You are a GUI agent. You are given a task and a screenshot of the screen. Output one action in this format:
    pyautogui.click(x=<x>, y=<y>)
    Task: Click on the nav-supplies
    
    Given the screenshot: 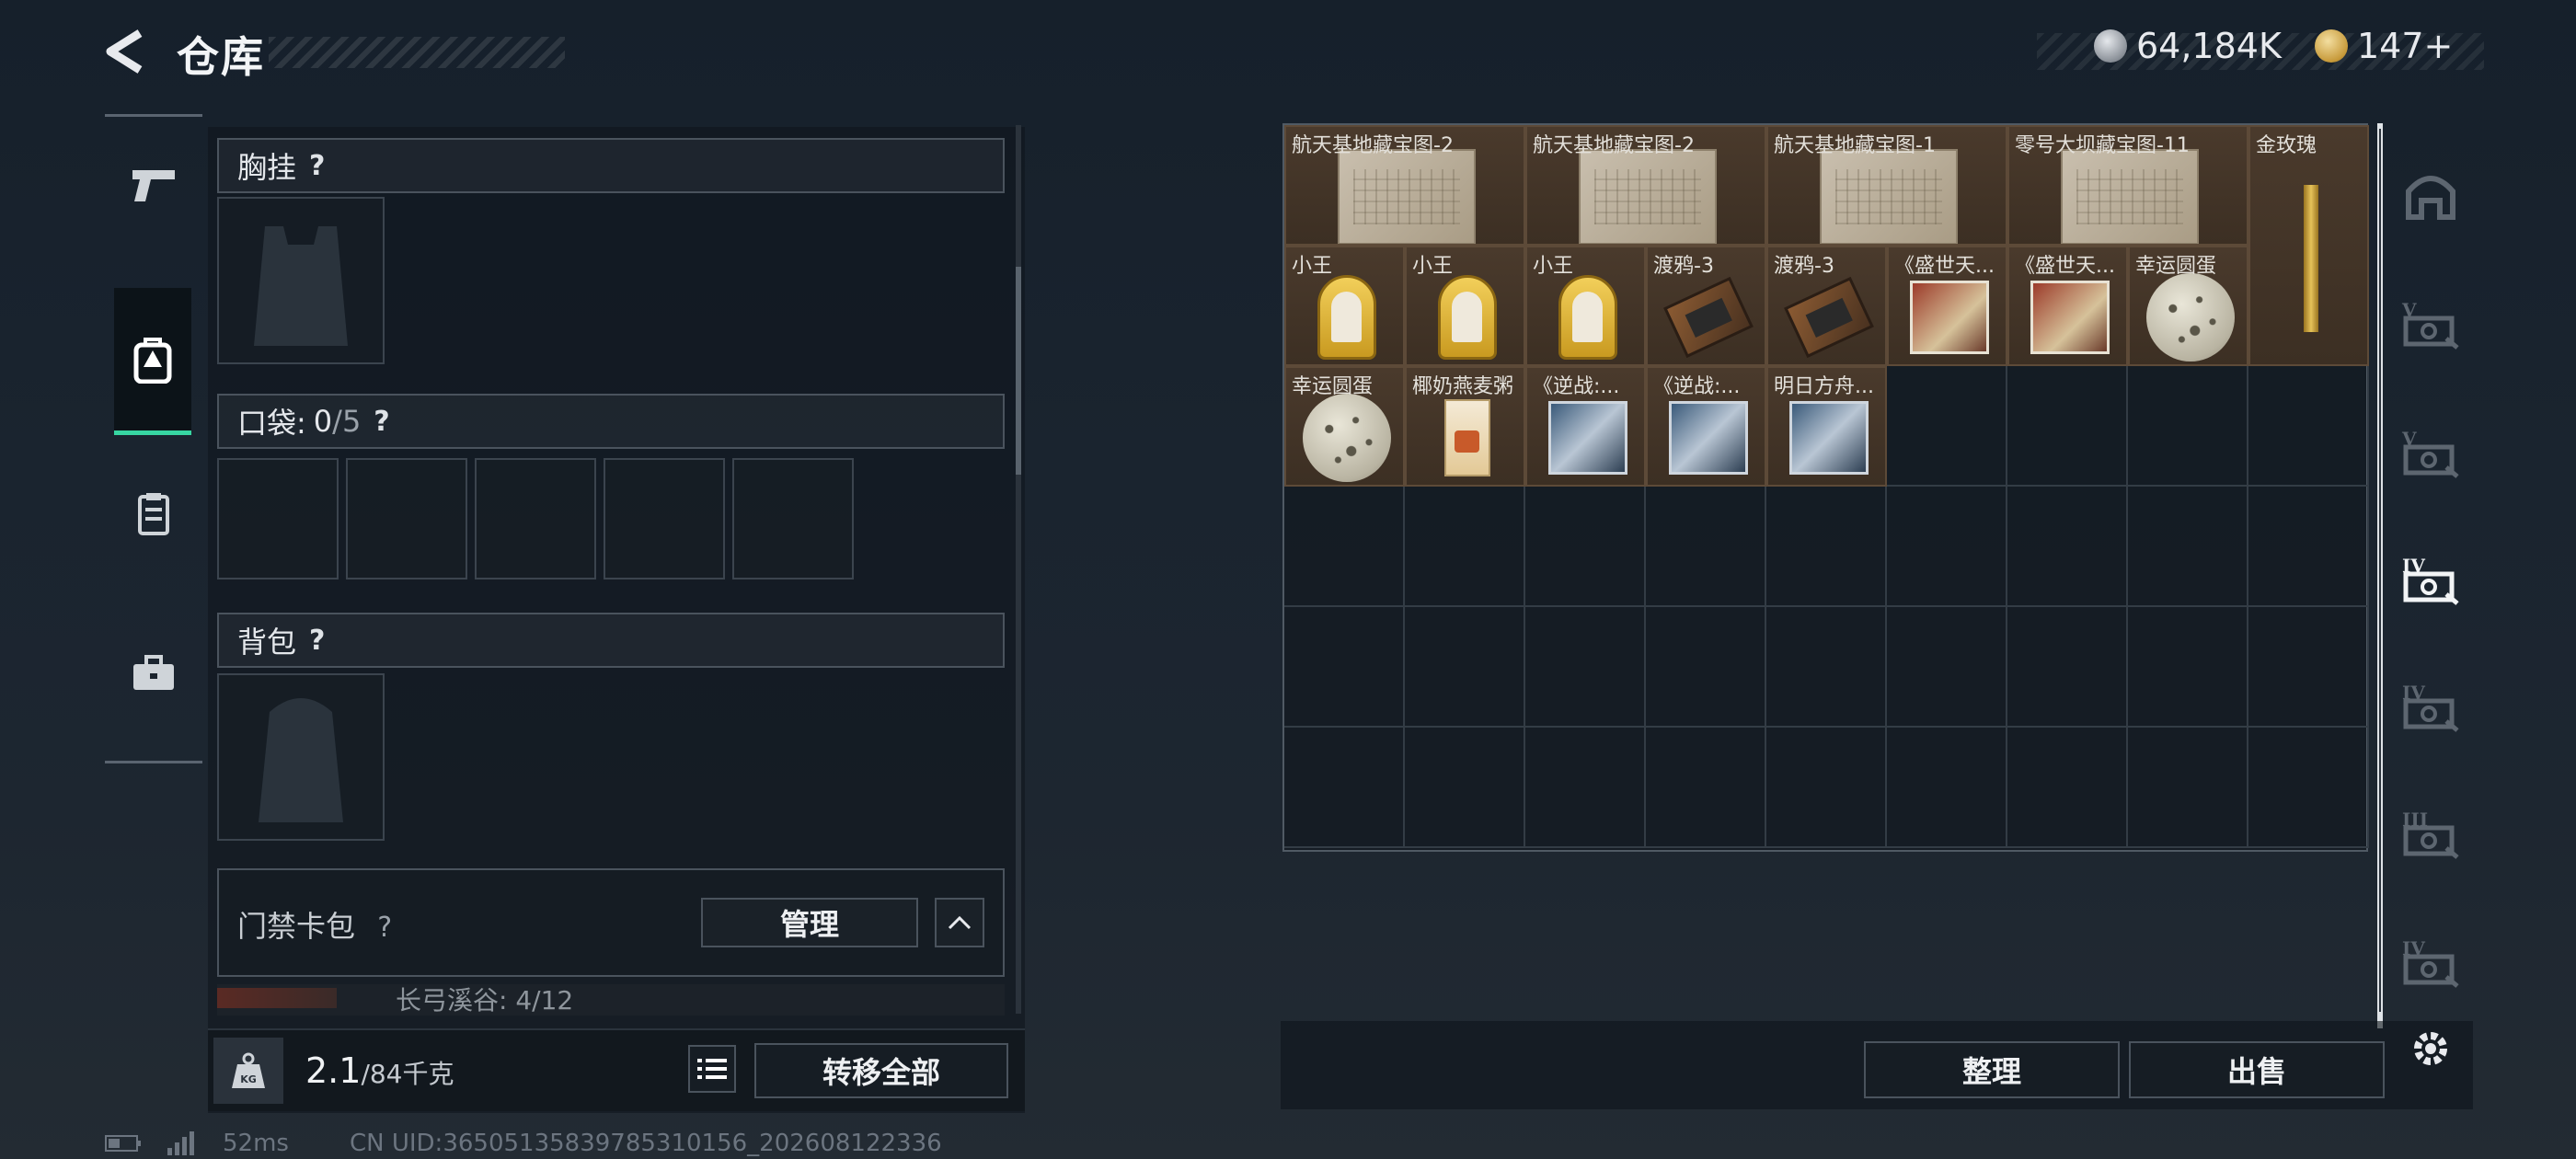 What is the action you would take?
    pyautogui.click(x=153, y=513)
    